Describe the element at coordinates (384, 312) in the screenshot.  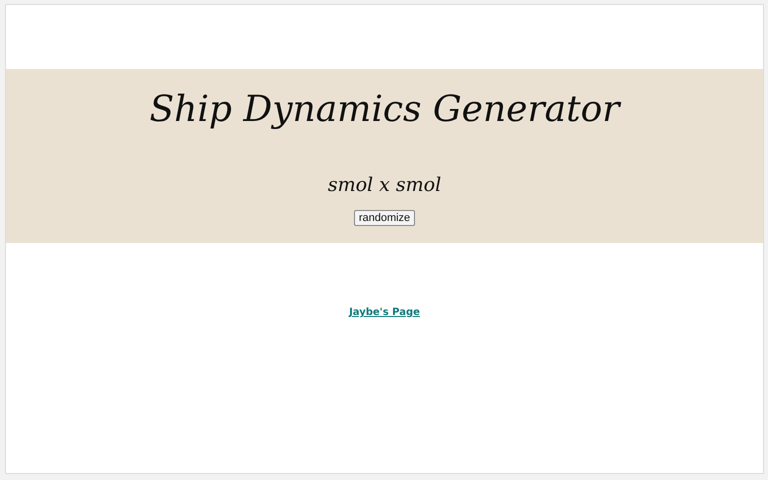
I see `page-link: Jaybe's Page` at that location.